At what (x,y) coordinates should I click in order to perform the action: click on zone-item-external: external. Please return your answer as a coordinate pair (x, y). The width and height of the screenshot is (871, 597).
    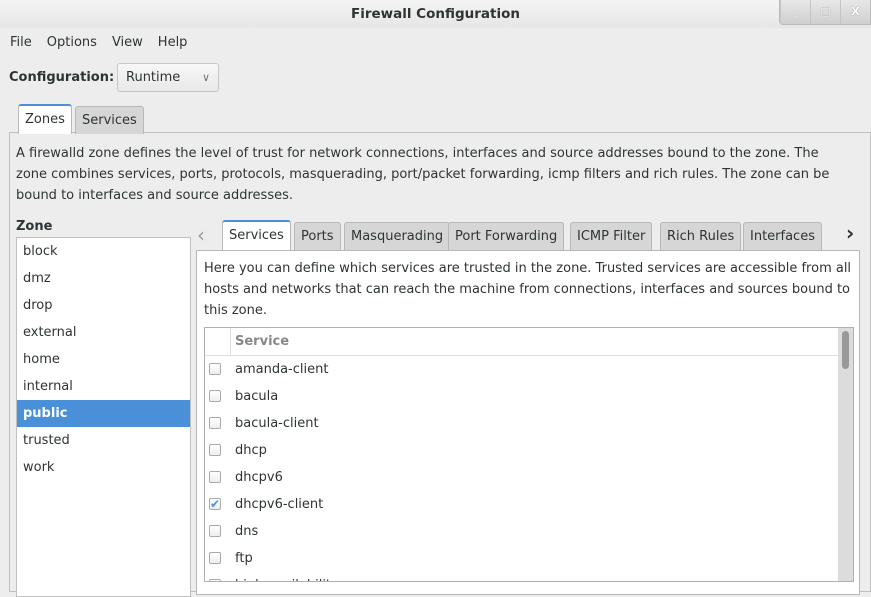
    Looking at the image, I should click on (103, 332).